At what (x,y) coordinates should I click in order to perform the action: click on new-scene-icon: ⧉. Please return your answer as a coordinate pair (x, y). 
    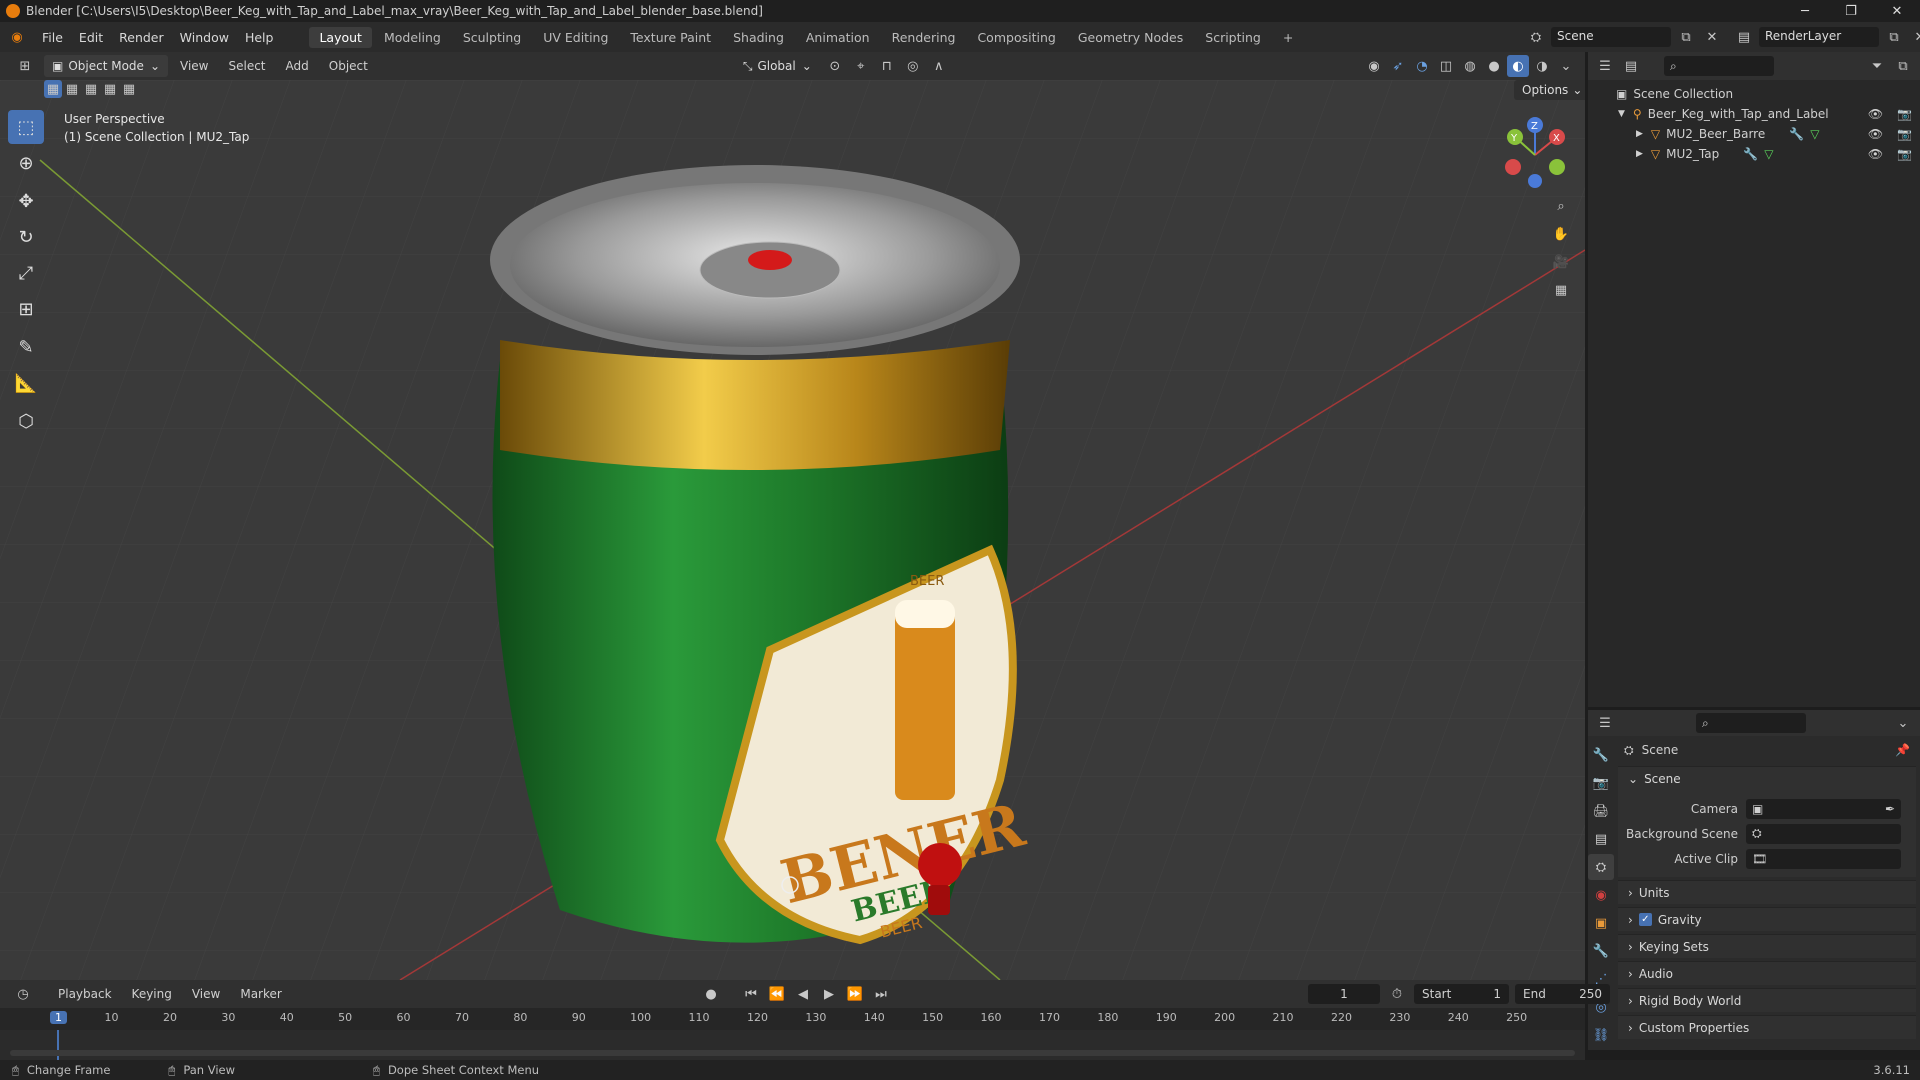
    Looking at the image, I should click on (1686, 37).